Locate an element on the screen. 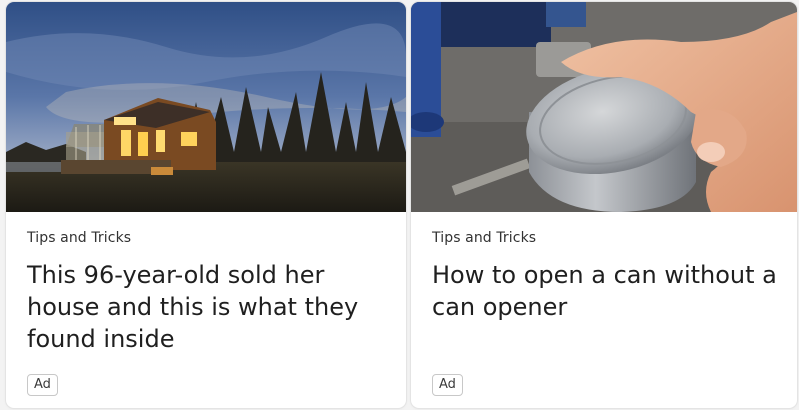 Image resolution: width=799 pixels, height=410 pixels. card-title: How to open a can without a can opener is located at coordinates (609, 291).